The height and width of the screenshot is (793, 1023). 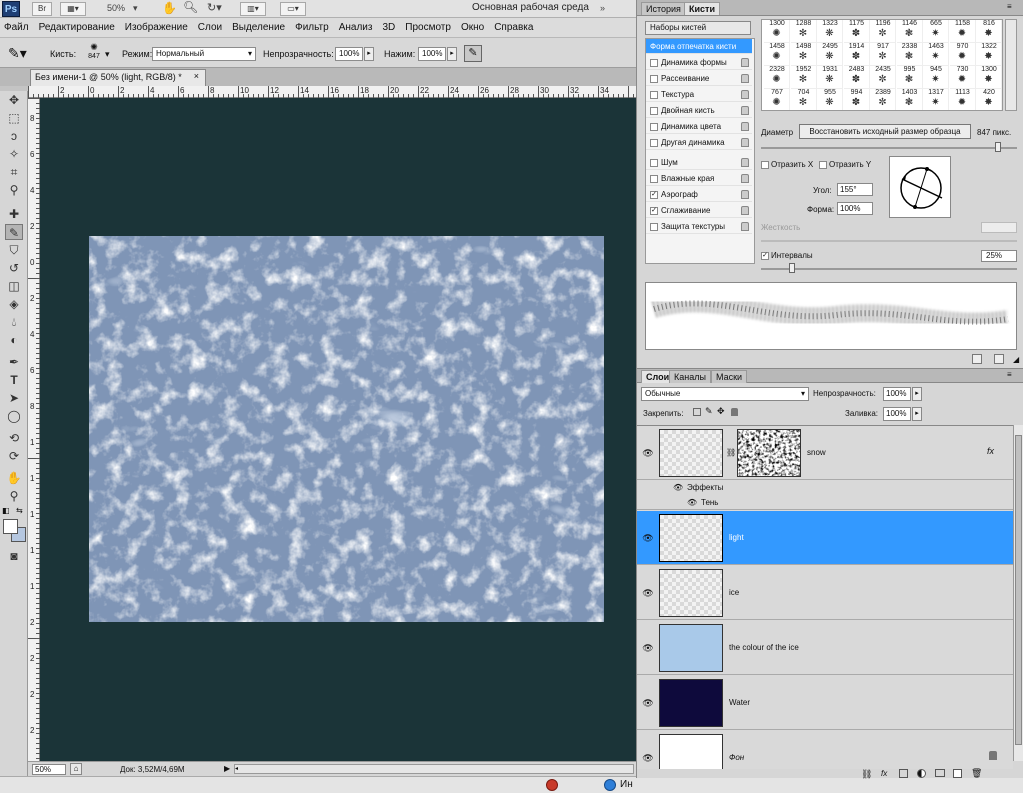 I want to click on brush-tip-cell: 1952 ✻, so click(x=803, y=77).